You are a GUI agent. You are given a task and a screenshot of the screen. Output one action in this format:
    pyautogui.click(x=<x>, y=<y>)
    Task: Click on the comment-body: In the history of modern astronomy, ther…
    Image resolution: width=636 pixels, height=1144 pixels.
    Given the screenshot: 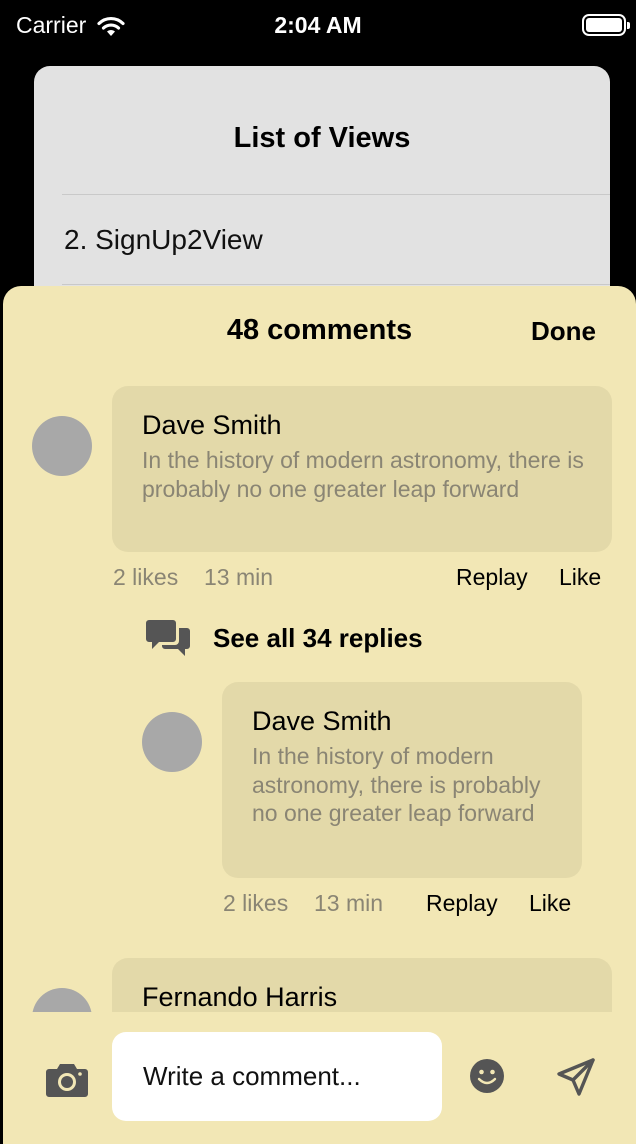 What is the action you would take?
    pyautogui.click(x=363, y=474)
    